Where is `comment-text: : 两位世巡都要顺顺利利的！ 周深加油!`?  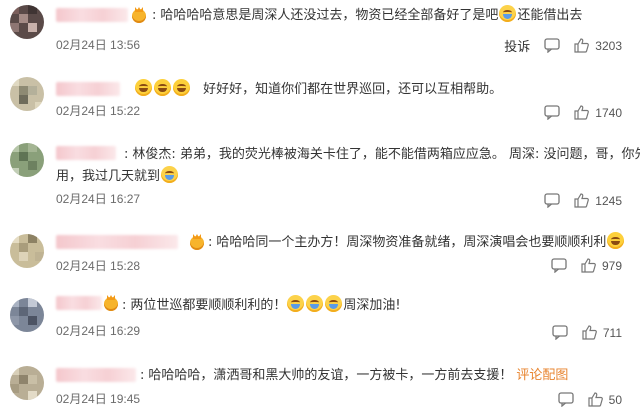 comment-text: : 两位世巡都要顺顺利利的！ 周深加油! is located at coordinates (380, 305).